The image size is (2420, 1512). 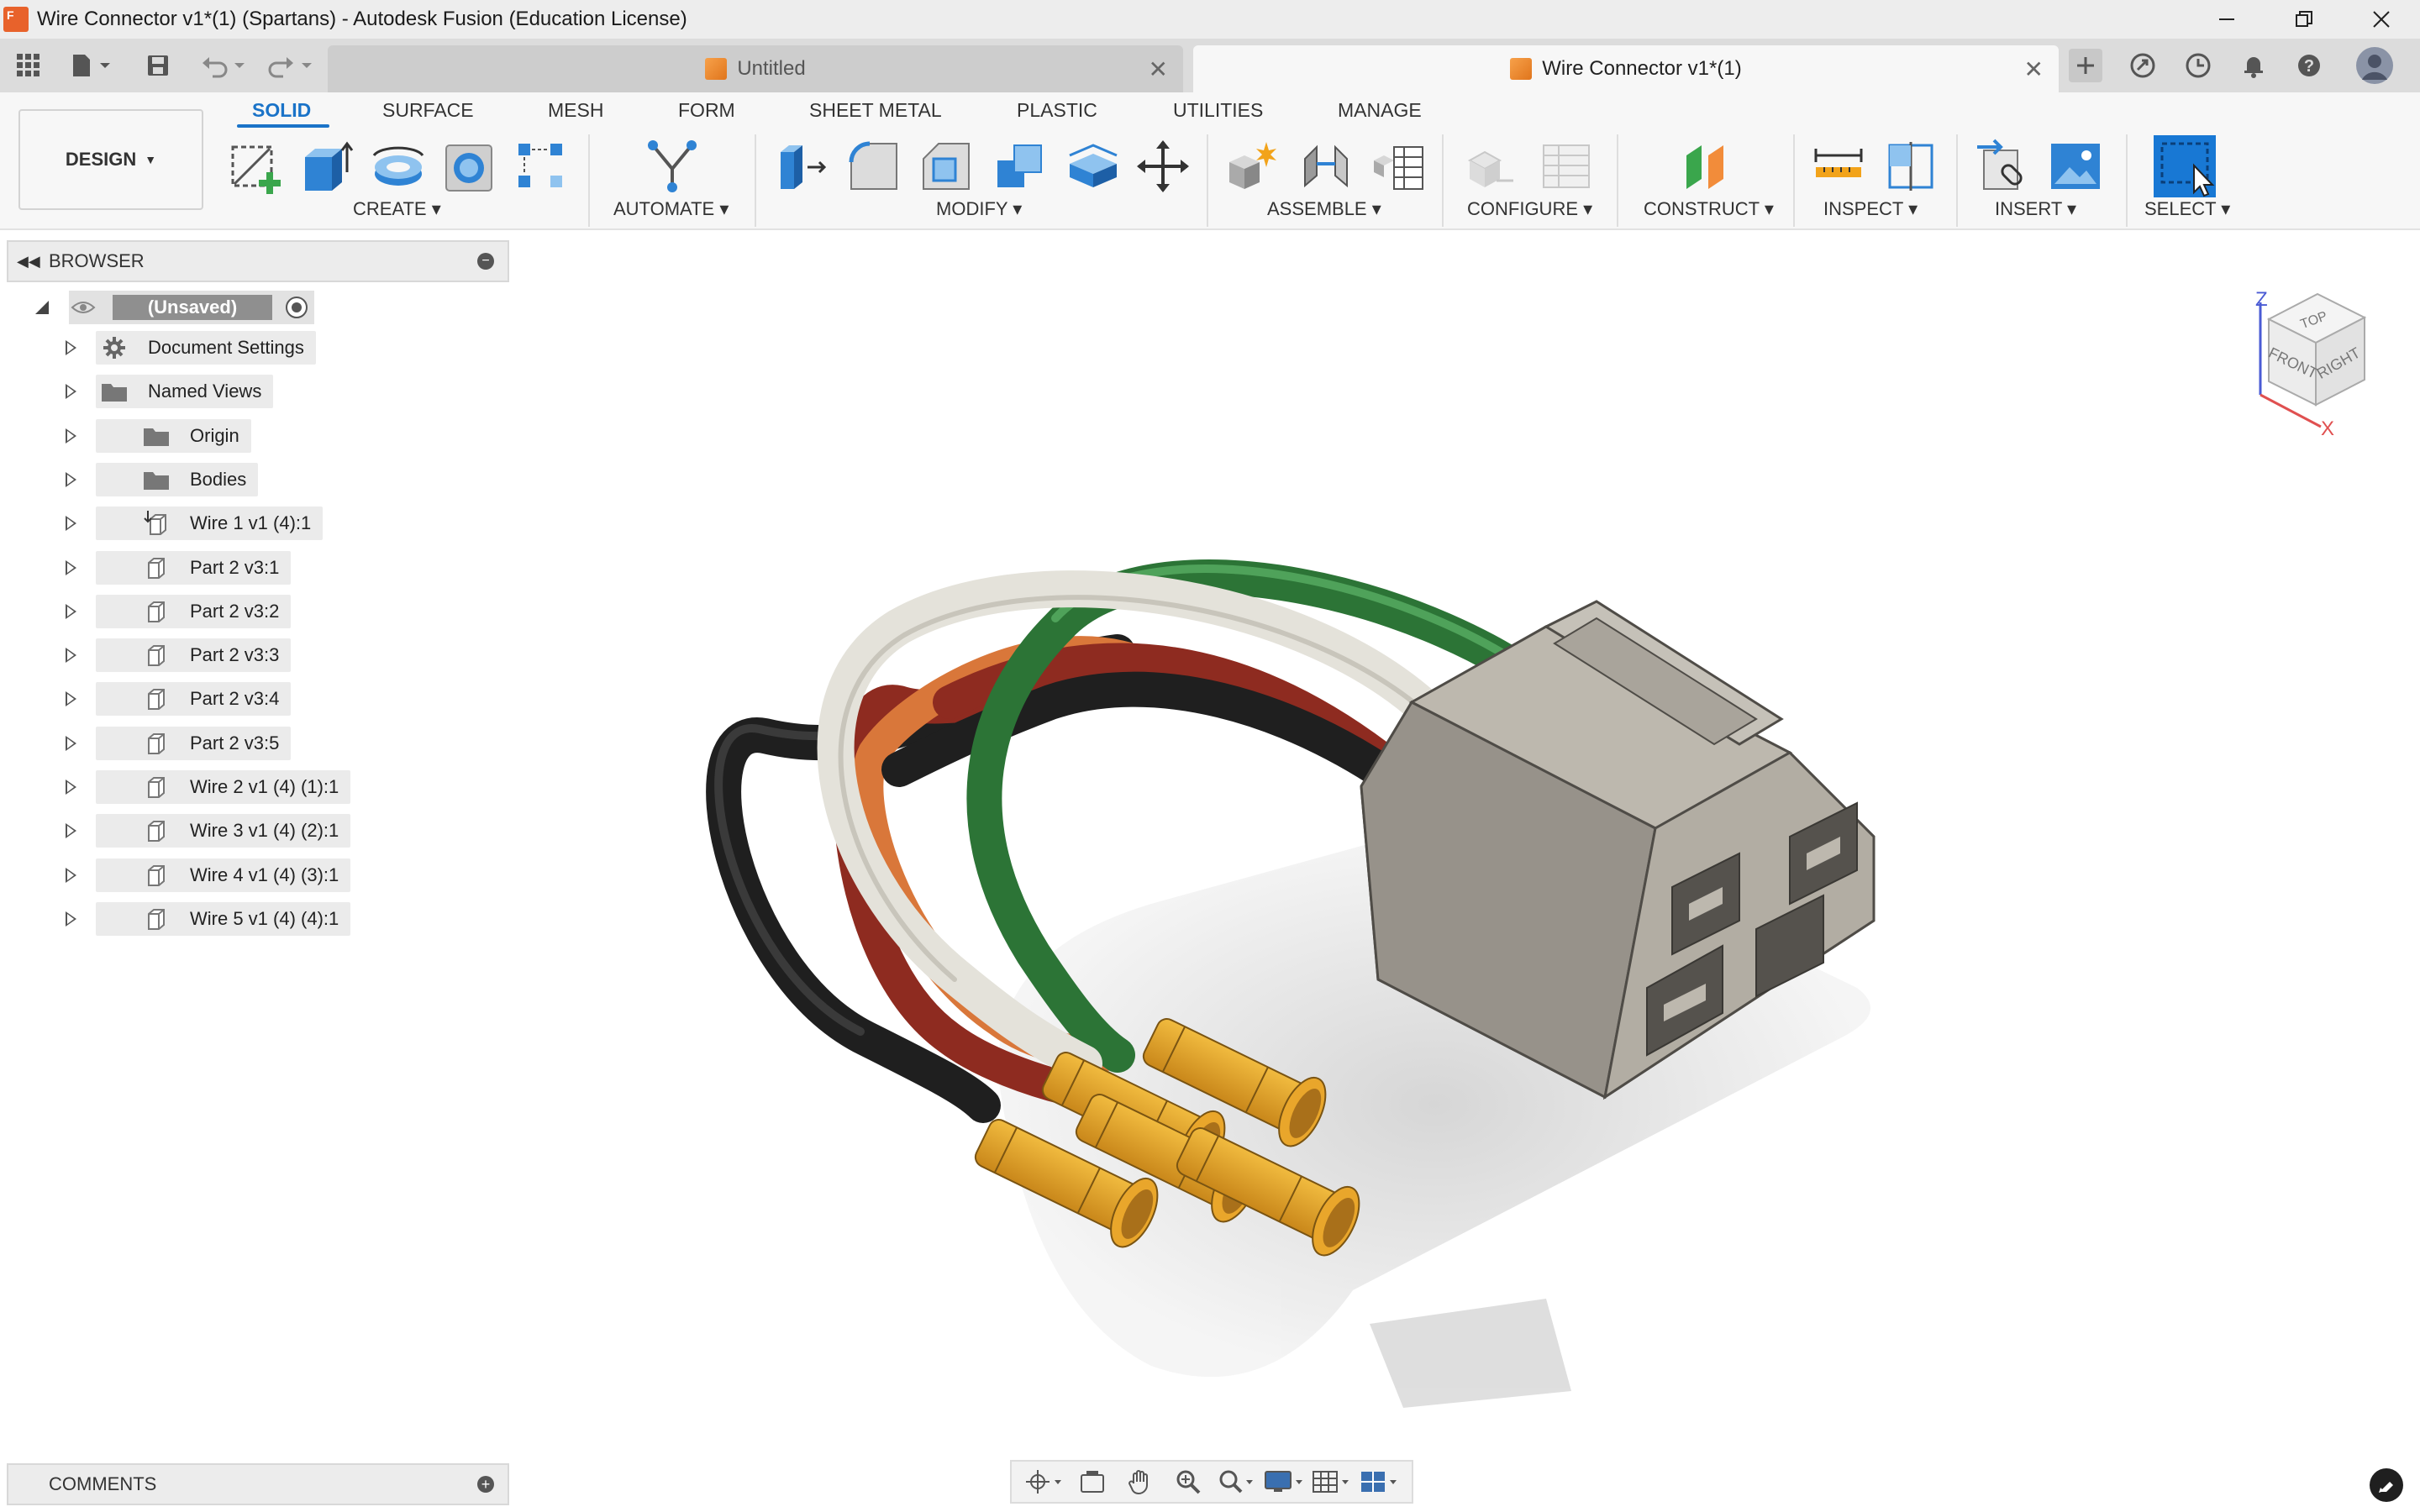 I want to click on new-tab-icon, so click(x=2086, y=65).